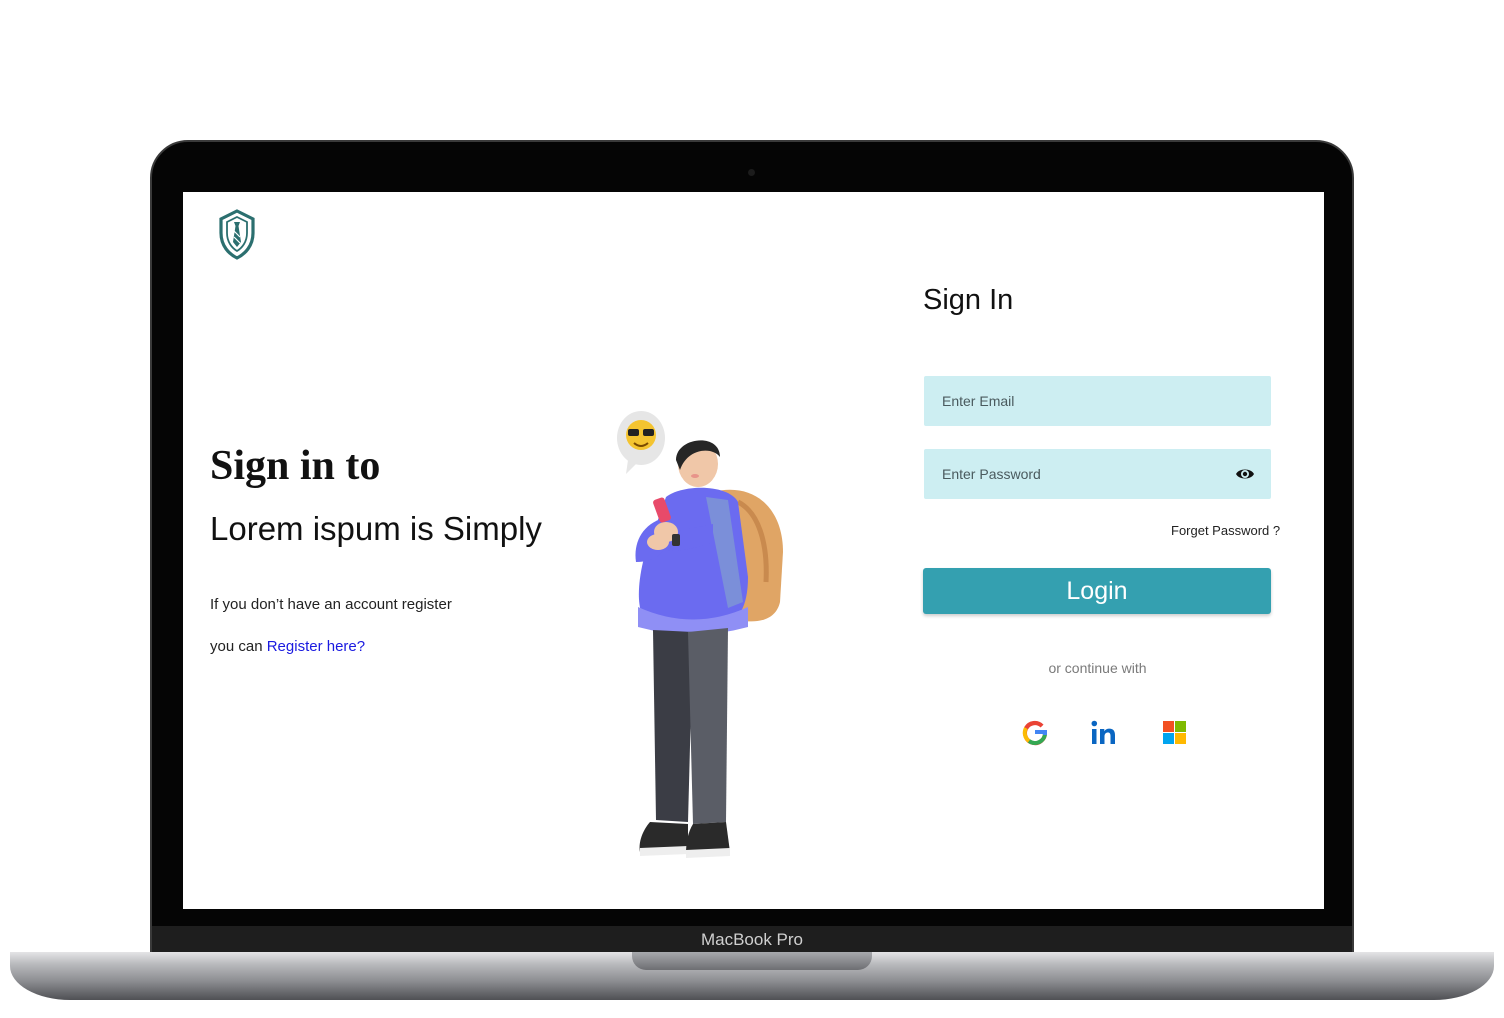  What do you see at coordinates (751, 172) in the screenshot?
I see `camera-icon` at bounding box center [751, 172].